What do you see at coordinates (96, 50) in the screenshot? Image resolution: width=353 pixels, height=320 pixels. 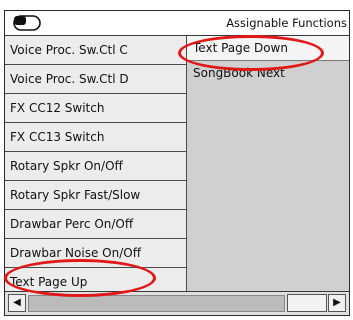 I see `list-item-left-1: Voice Proc. Sw.Ctl C` at bounding box center [96, 50].